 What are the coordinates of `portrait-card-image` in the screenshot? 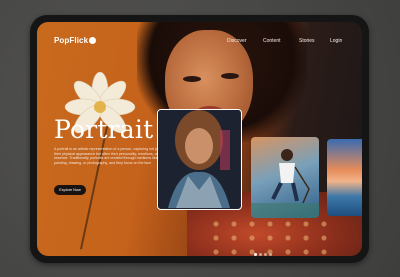 It's located at (199, 159).